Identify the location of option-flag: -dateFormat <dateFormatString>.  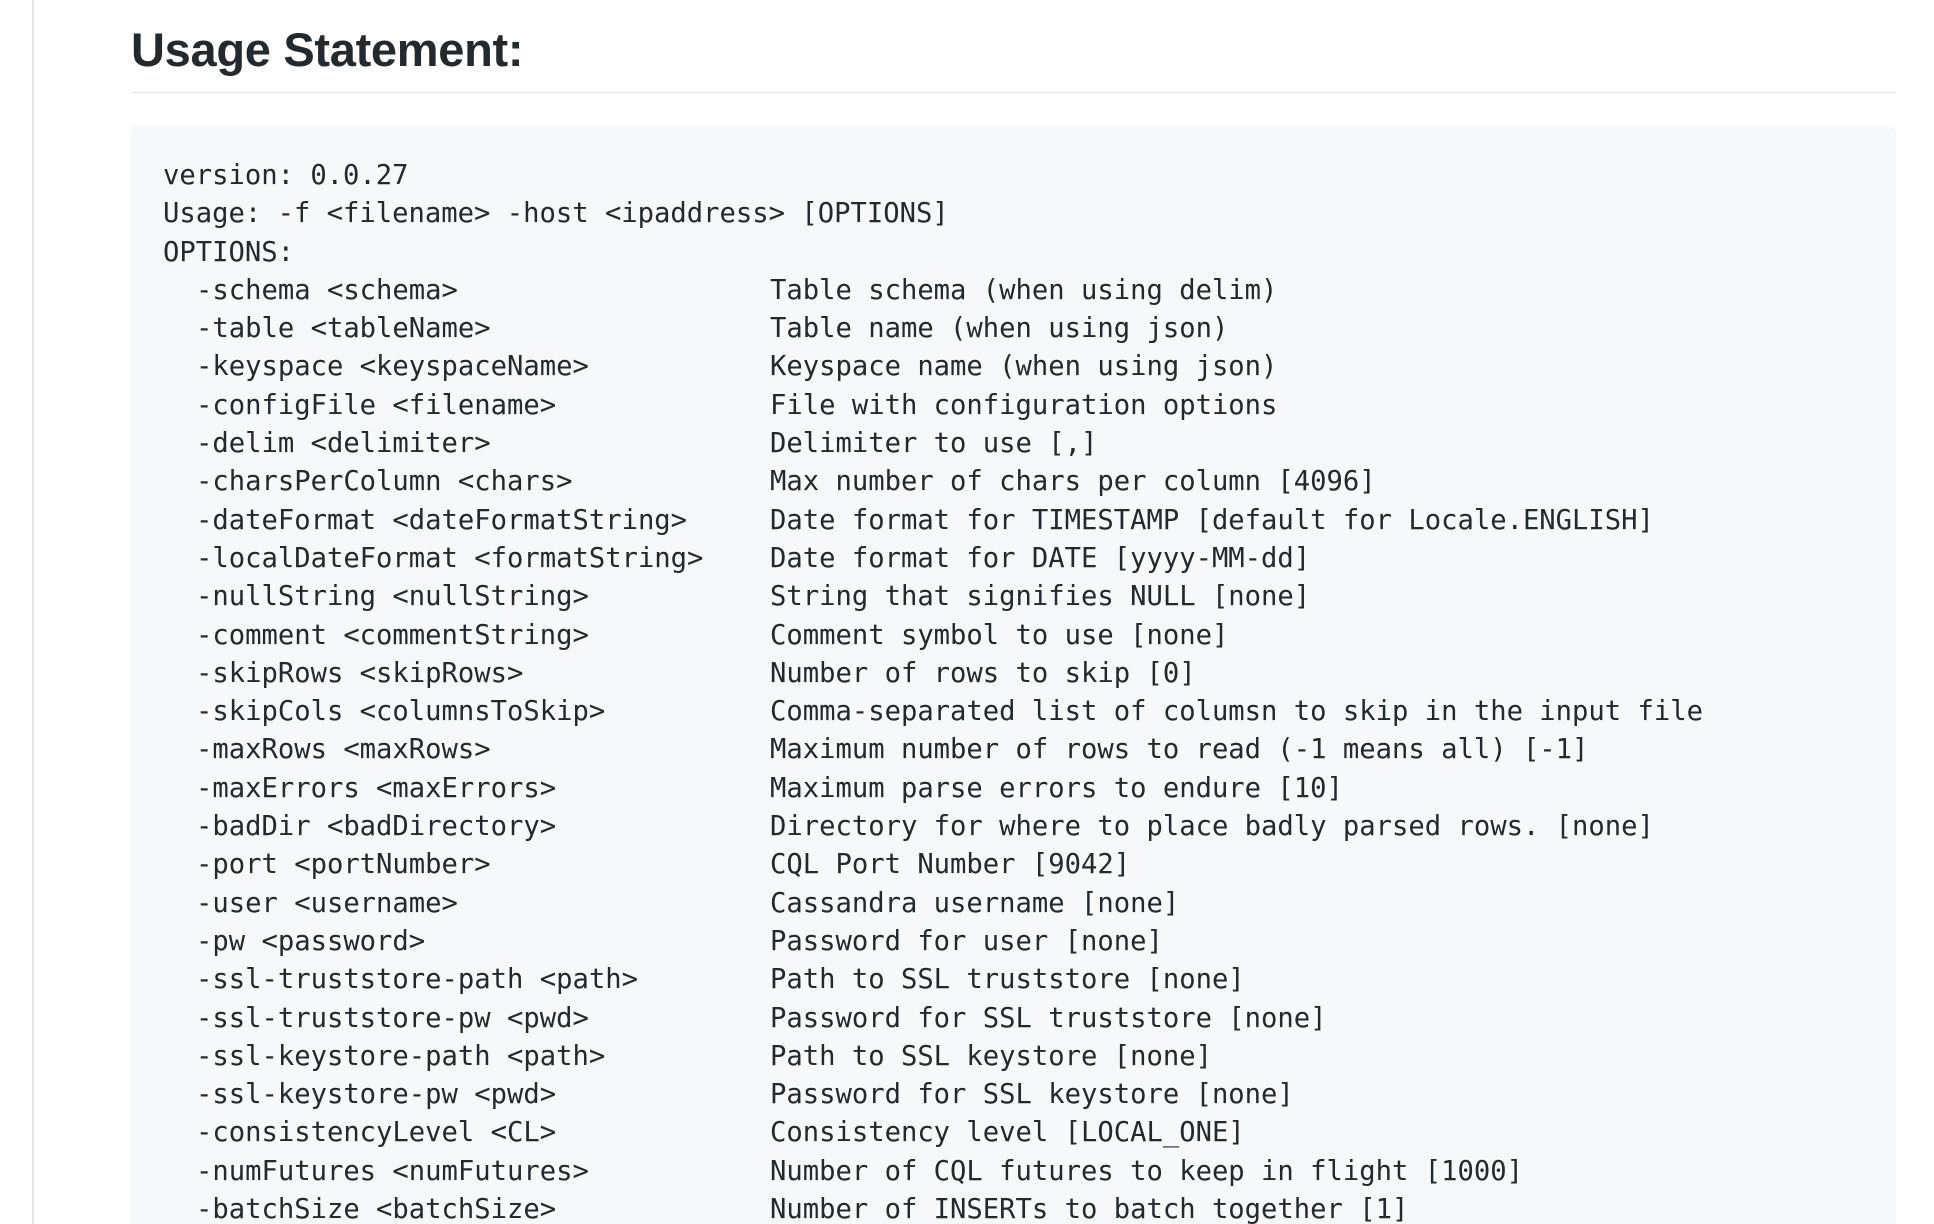
(442, 520).